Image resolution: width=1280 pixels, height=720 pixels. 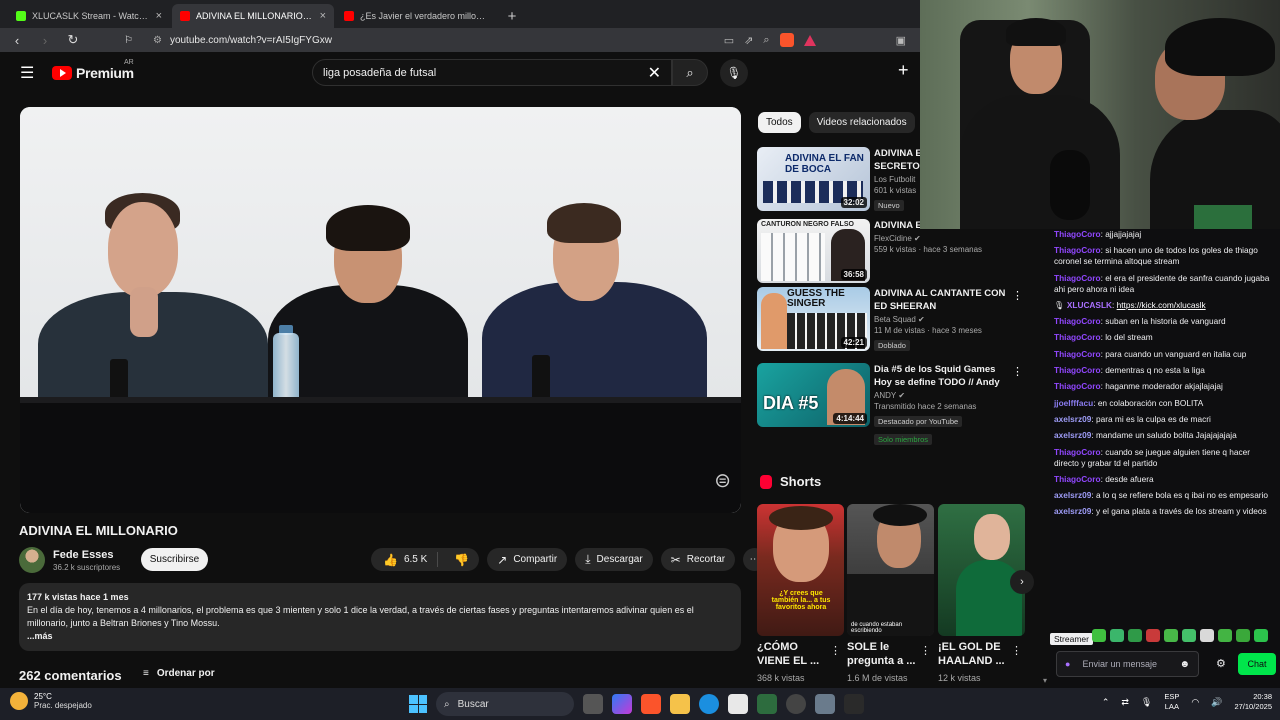 I want to click on store-icon, so click(x=738, y=704).